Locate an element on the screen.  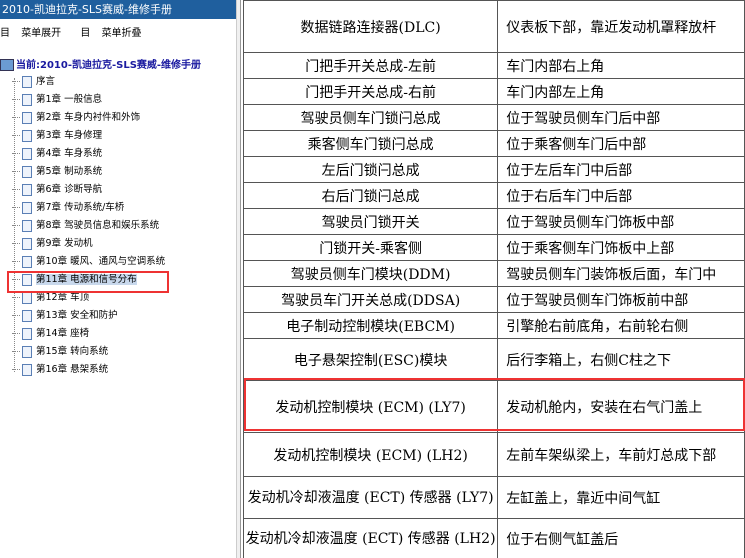
component-cell: 驾驶员门锁开关 is located at coordinates (370, 221).